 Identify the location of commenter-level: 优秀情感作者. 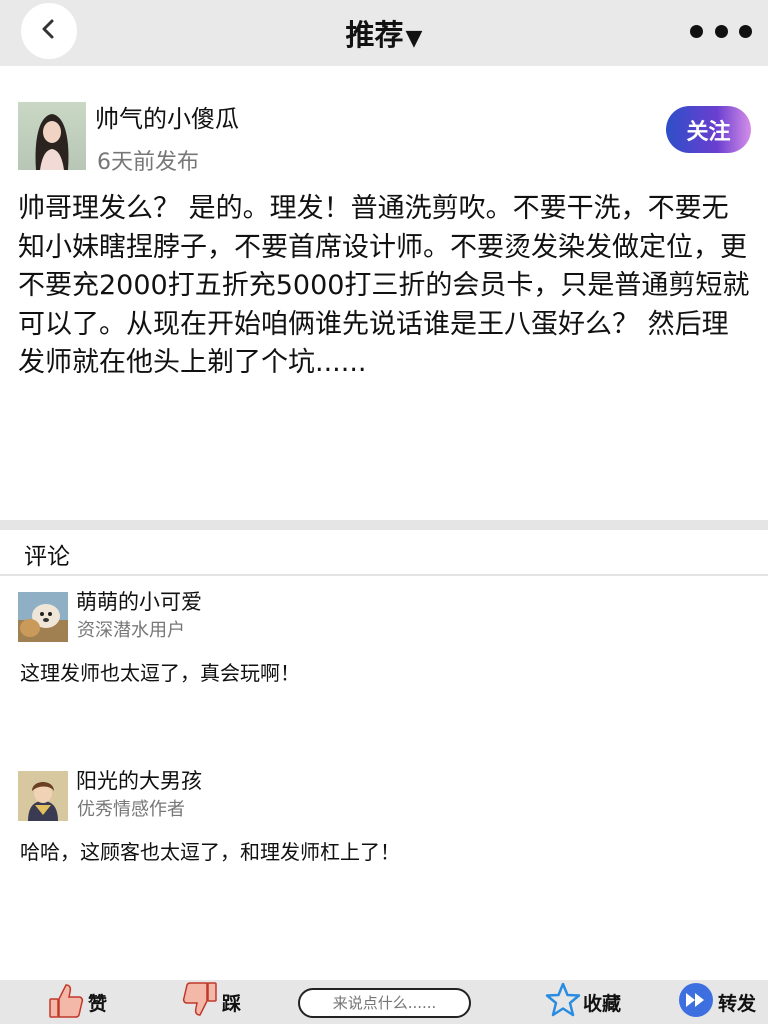
(131, 809).